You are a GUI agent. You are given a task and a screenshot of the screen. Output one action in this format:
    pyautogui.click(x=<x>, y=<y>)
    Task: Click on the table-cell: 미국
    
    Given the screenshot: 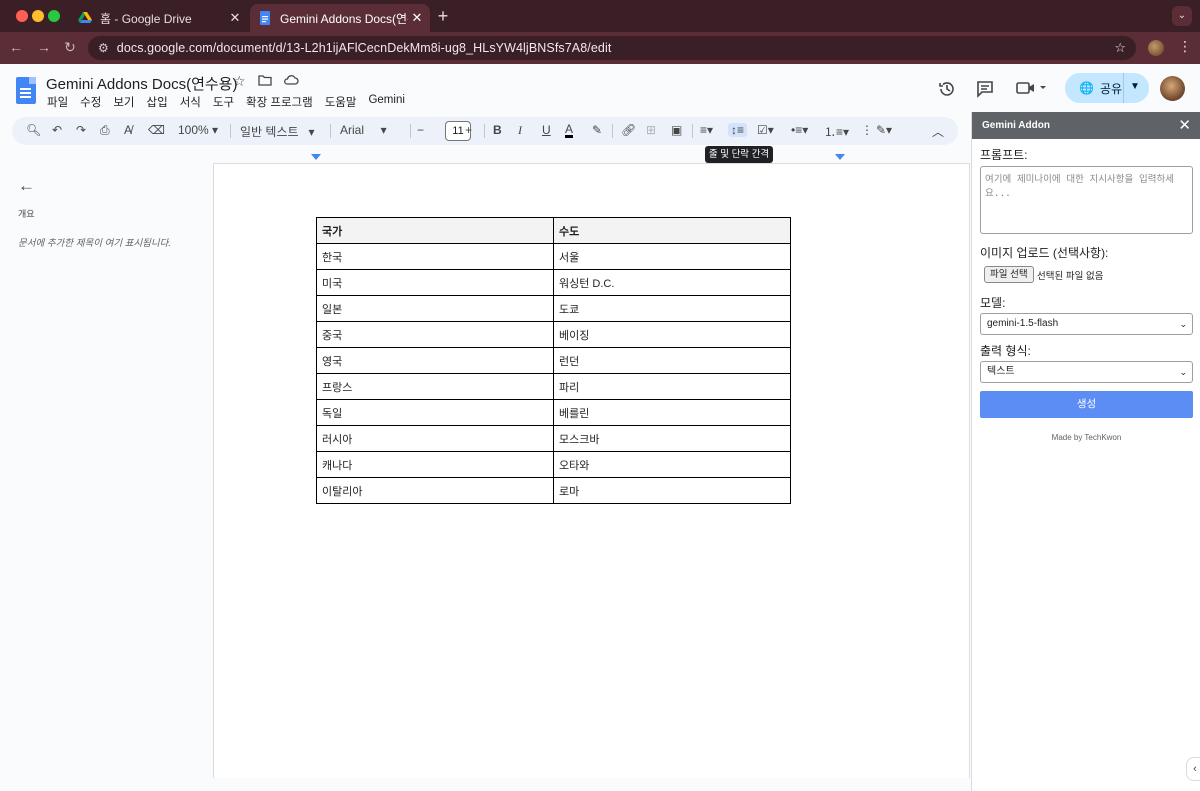 What is the action you would take?
    pyautogui.click(x=435, y=282)
    